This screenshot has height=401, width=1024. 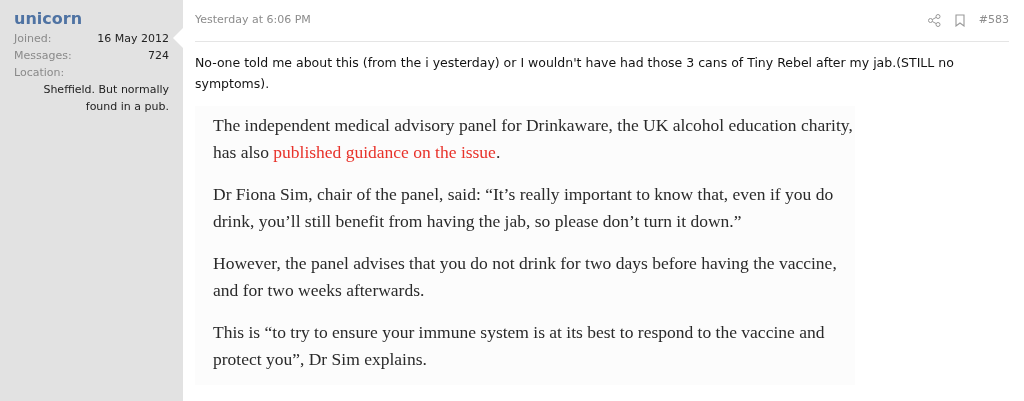 What do you see at coordinates (133, 39) in the screenshot?
I see `stat-value: 16 May 2012` at bounding box center [133, 39].